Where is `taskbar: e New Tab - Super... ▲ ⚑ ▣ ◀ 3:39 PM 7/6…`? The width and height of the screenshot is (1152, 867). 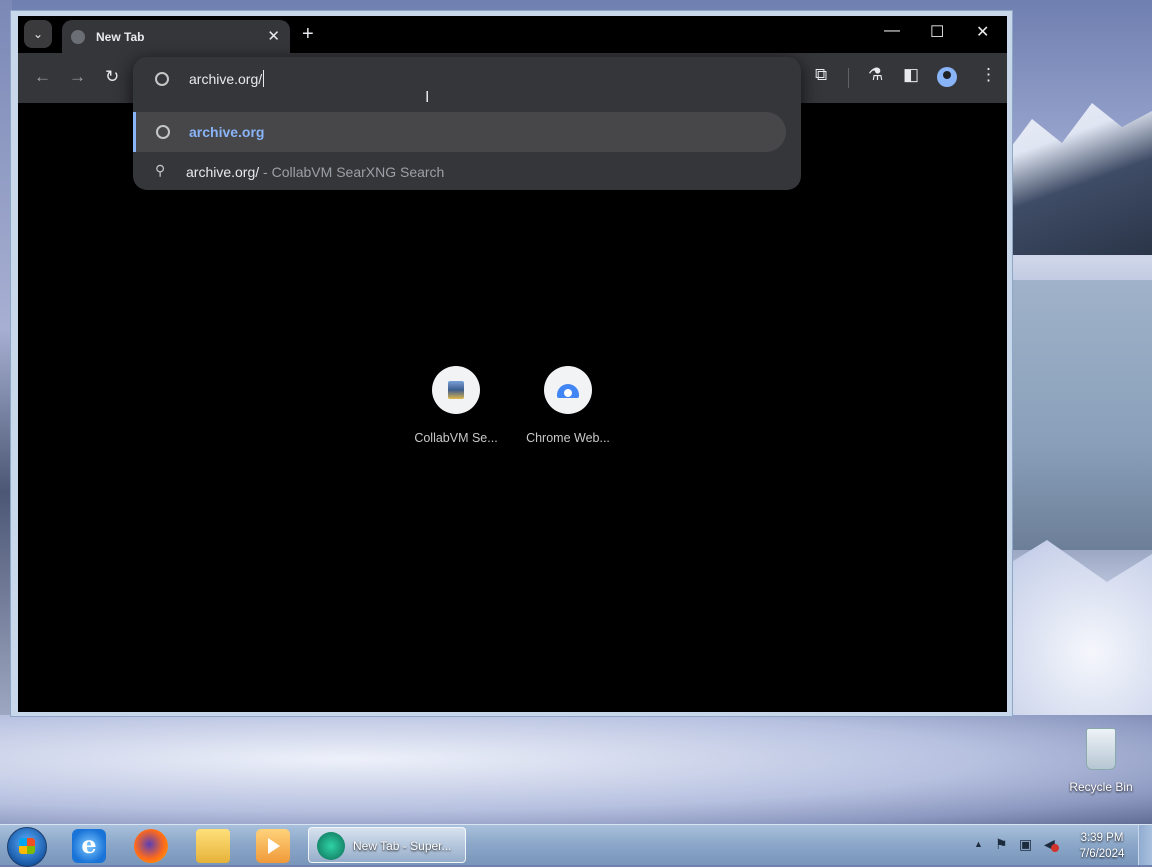
taskbar: e New Tab - Super... ▲ ⚑ ▣ ◀ 3:39 PM 7/6… is located at coordinates (576, 845).